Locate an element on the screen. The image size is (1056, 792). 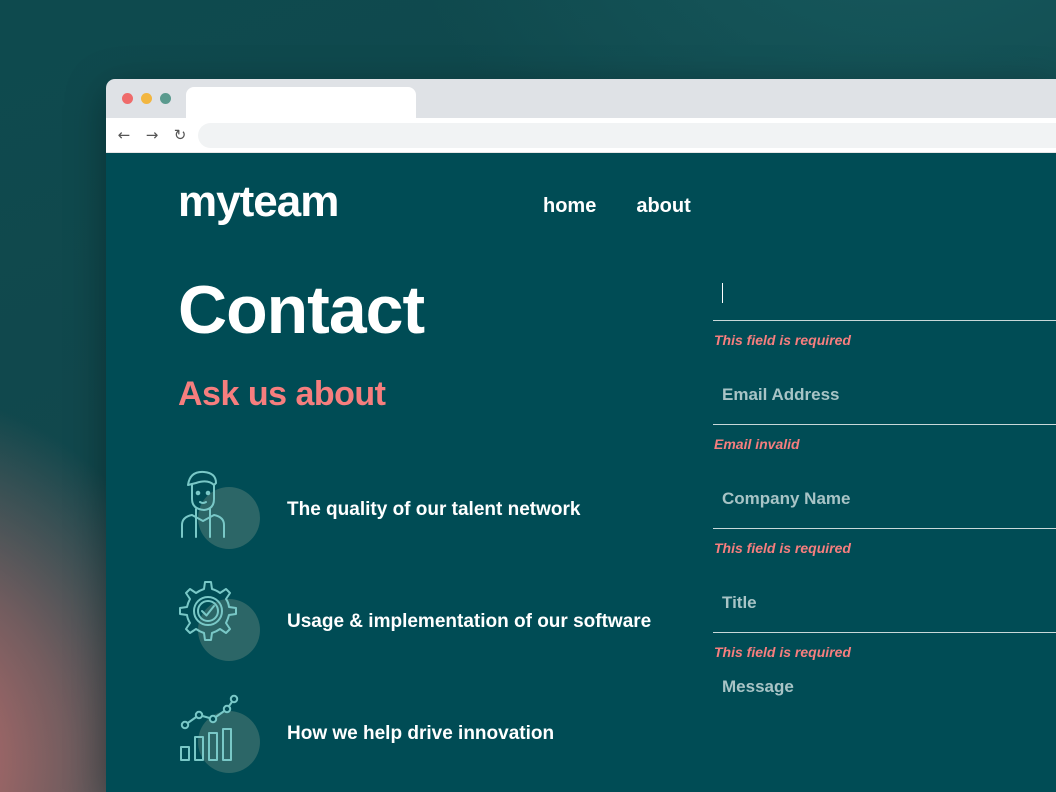
nav-link-about: about is located at coordinates (663, 206).